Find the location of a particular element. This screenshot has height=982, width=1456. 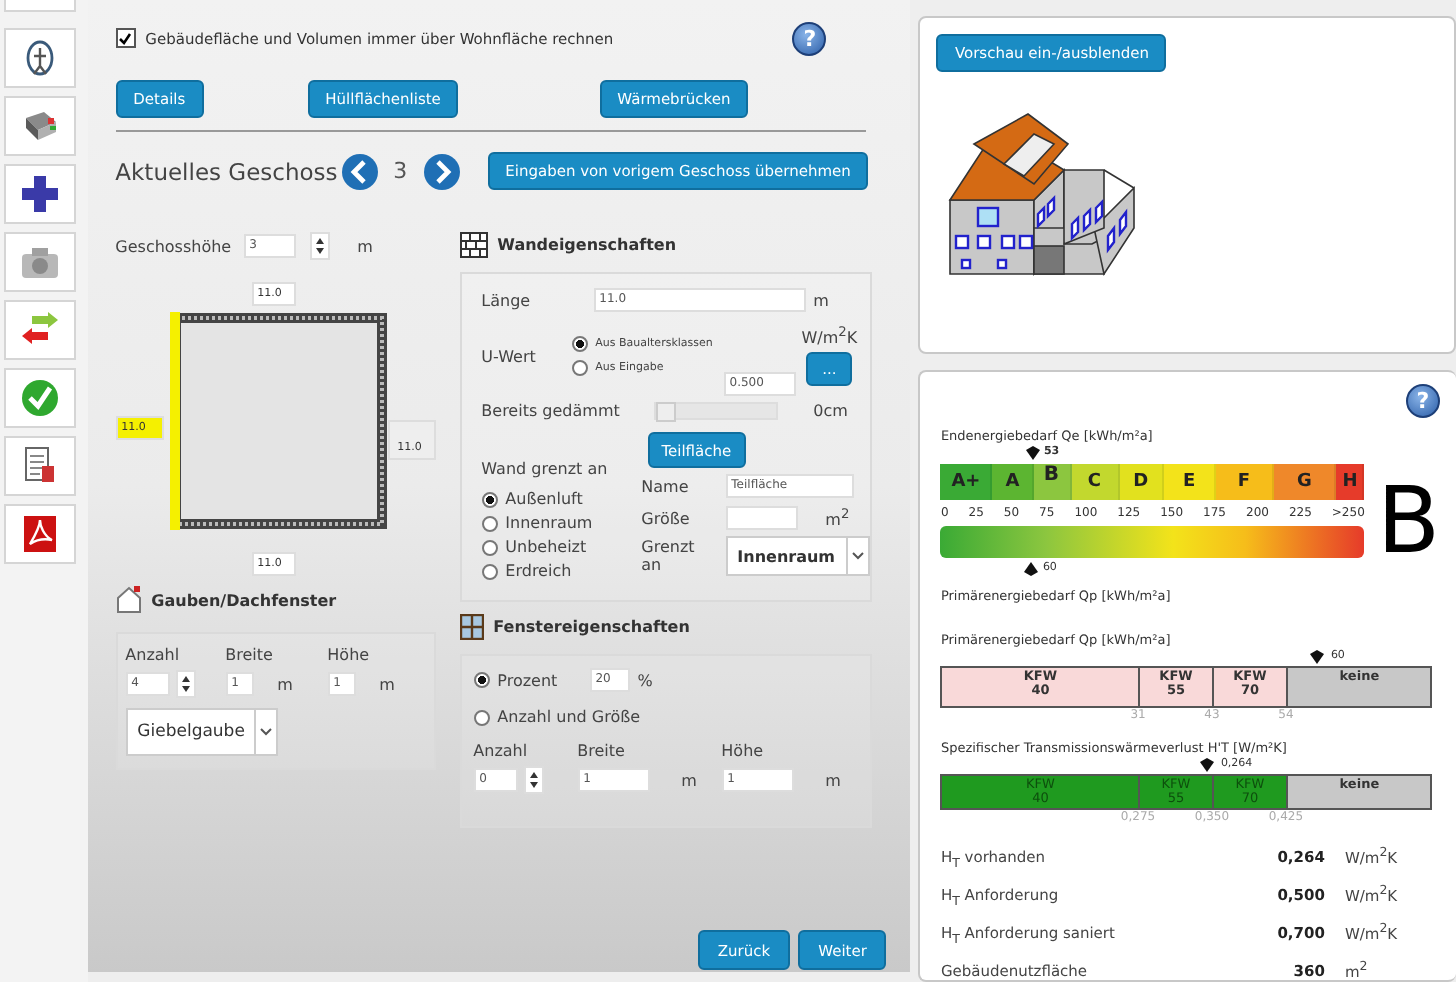

previous-icon is located at coordinates (359, 171).